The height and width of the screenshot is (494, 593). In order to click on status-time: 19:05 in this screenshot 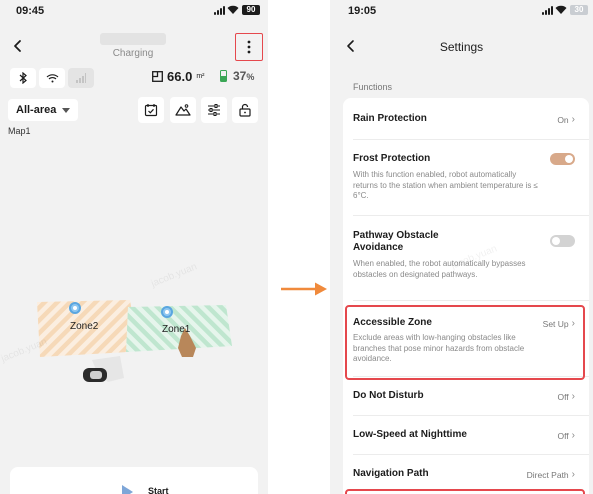, I will do `click(362, 11)`.